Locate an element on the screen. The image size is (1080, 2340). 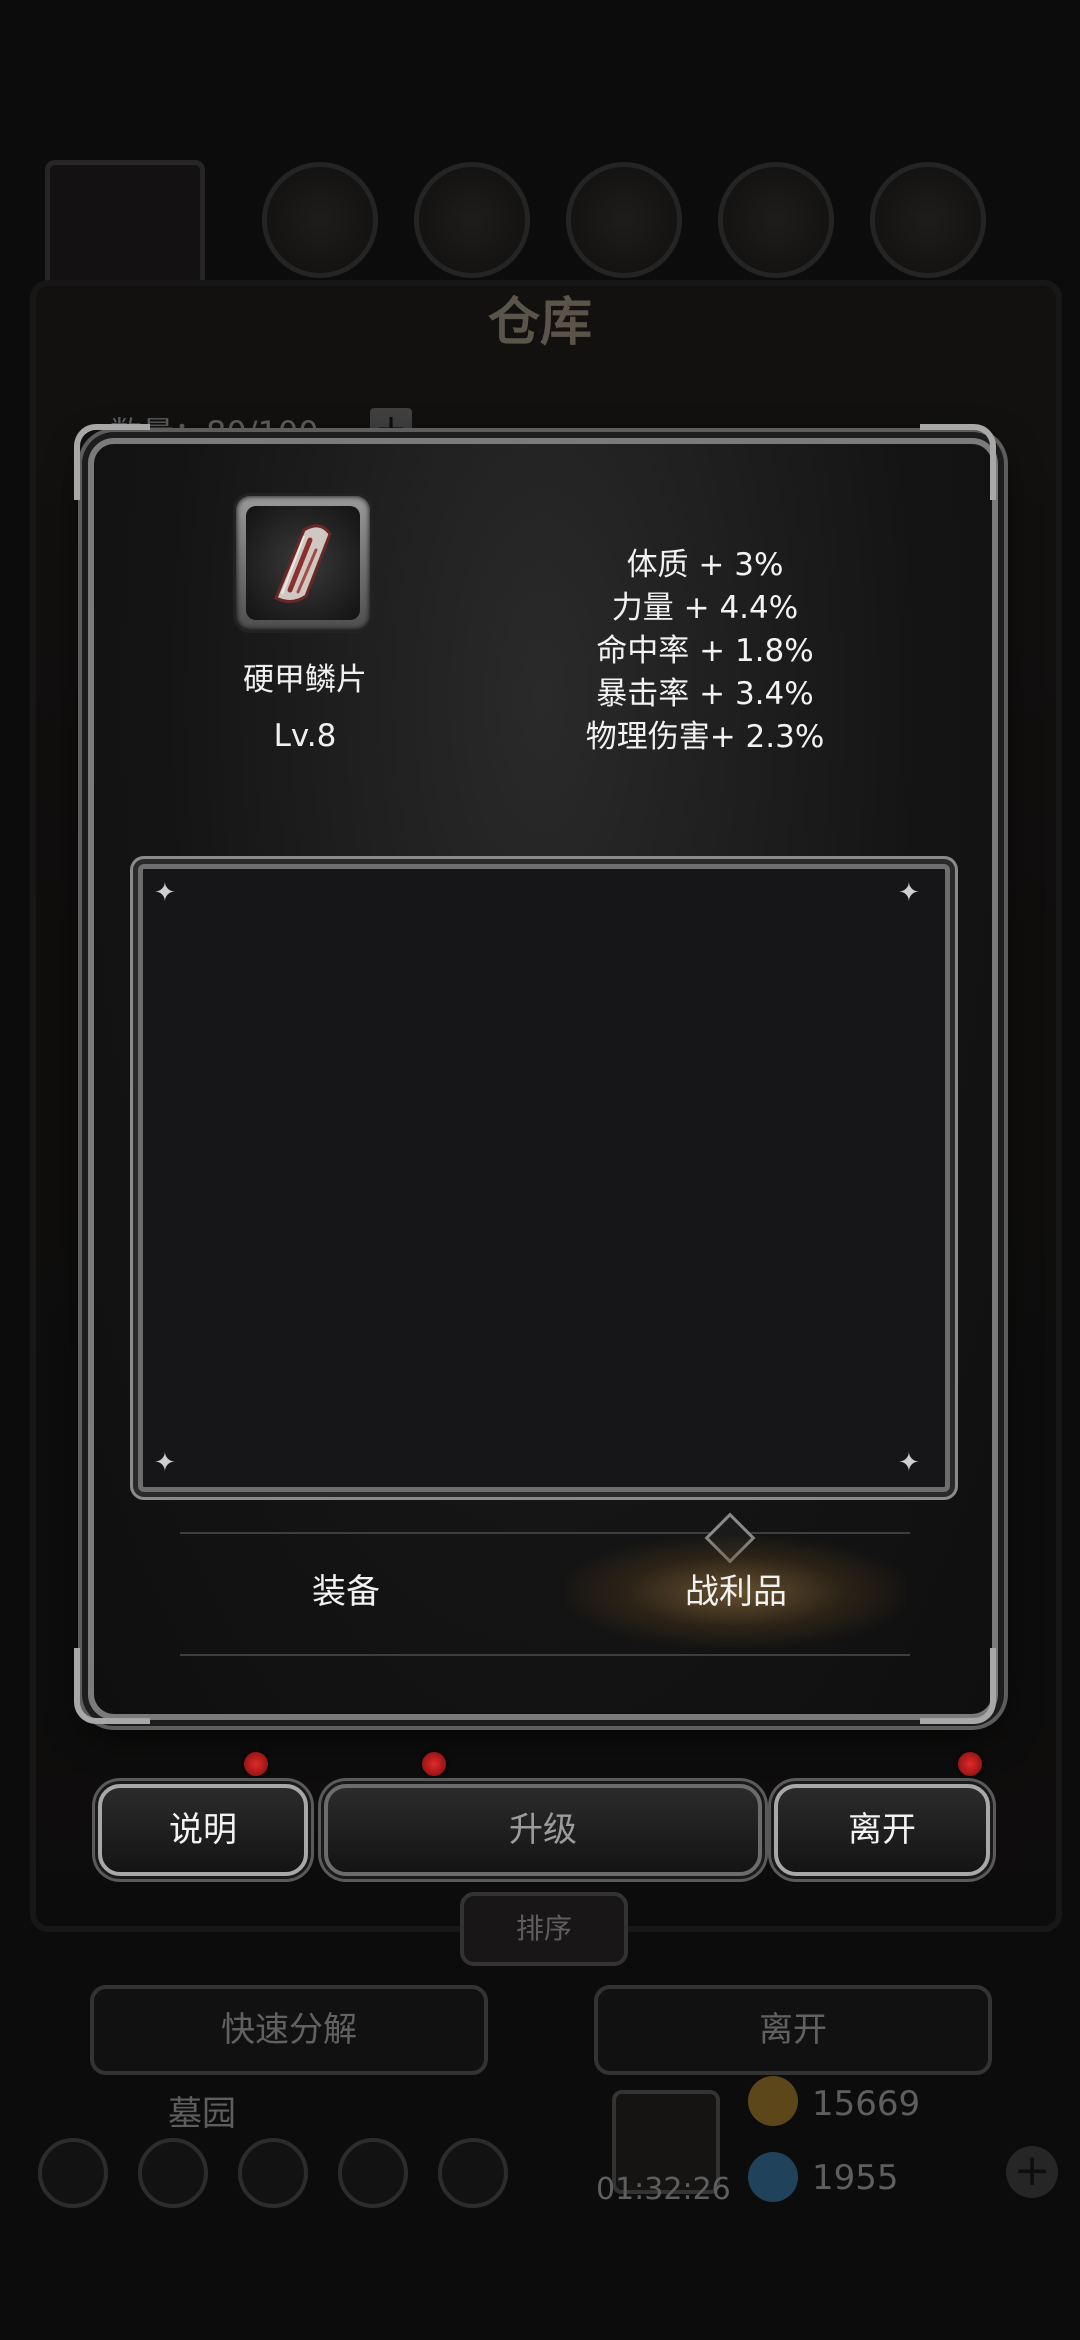
item-name: 硬甲鳞片 is located at coordinates (305, 680).